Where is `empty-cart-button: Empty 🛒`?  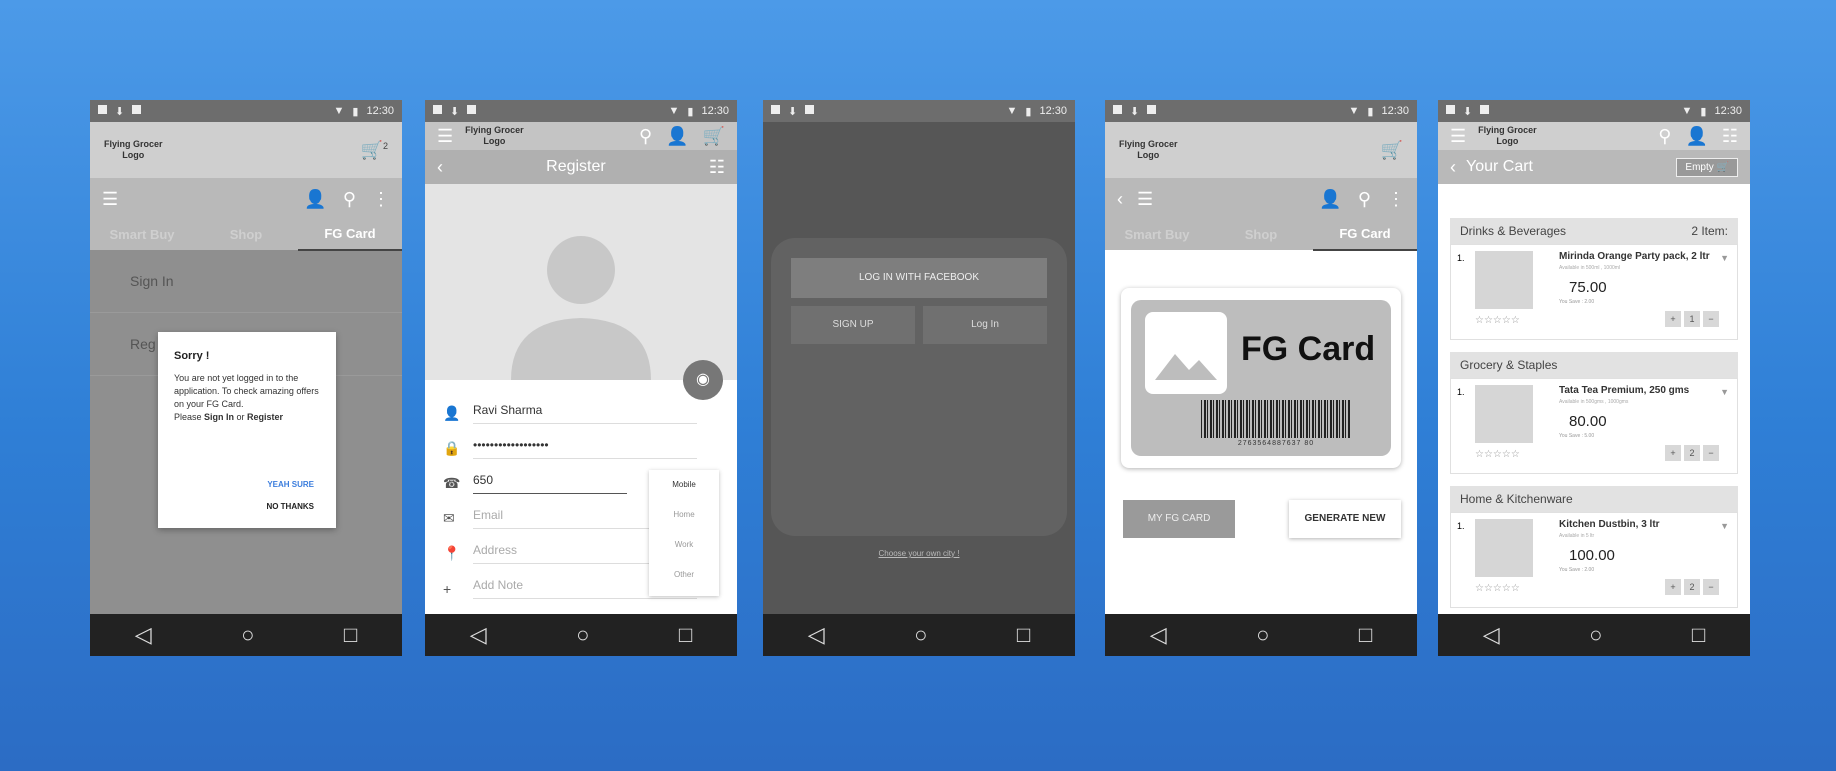
empty-cart-button: Empty 🛒 is located at coordinates (1707, 167).